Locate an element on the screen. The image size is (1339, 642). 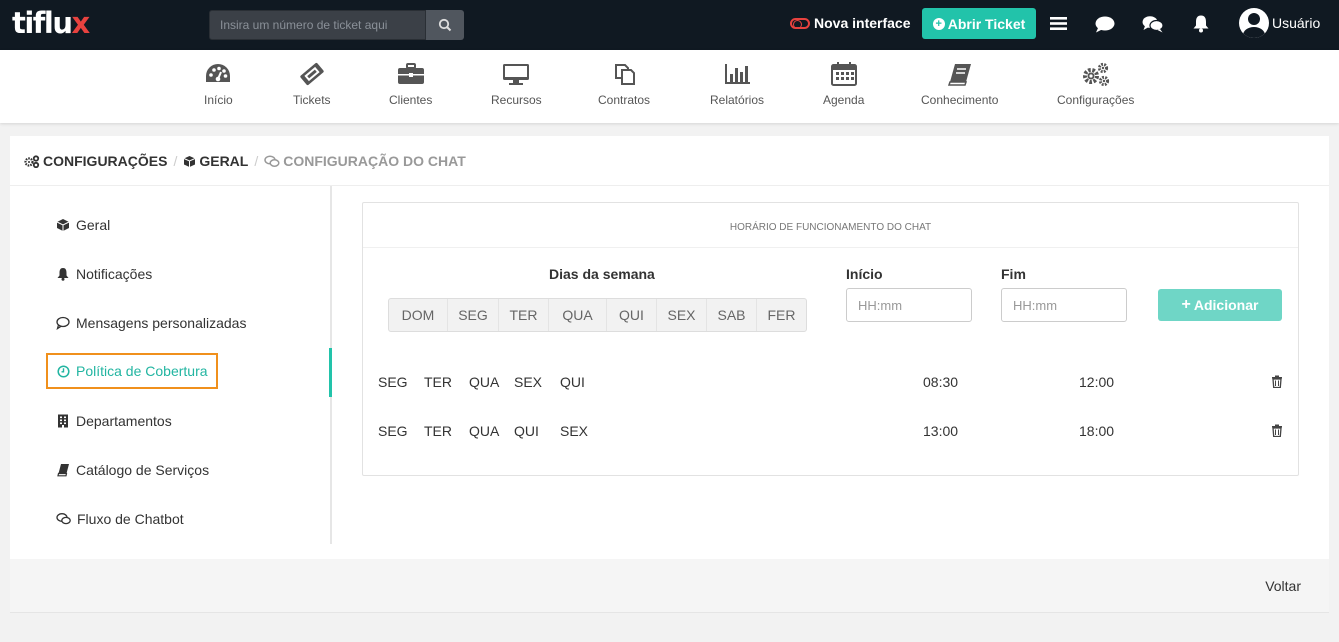
avatar is located at coordinates (1254, 23).